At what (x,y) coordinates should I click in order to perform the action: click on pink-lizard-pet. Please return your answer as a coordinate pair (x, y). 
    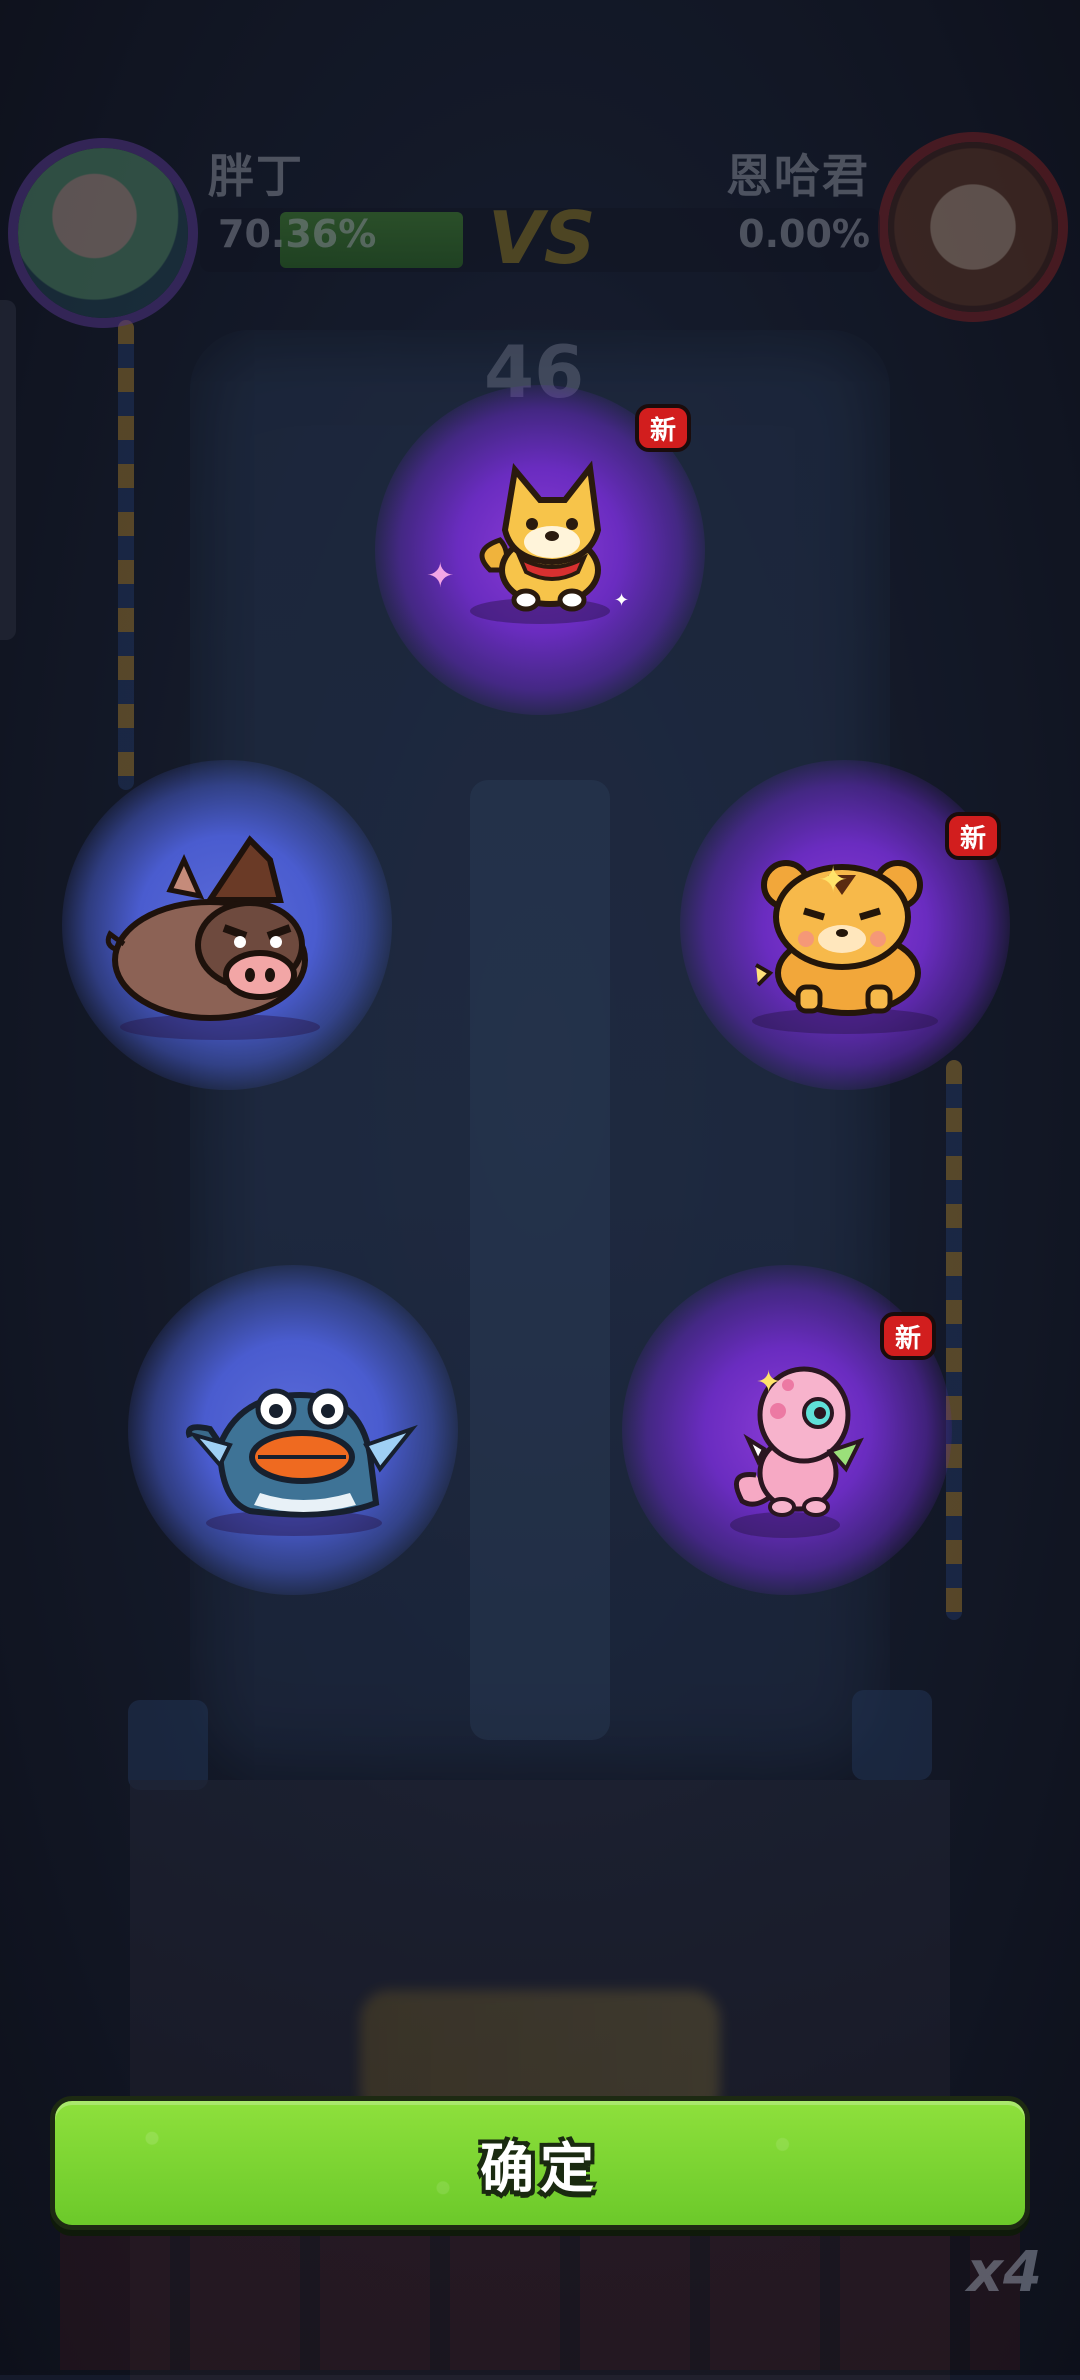
    Looking at the image, I should click on (795, 1440).